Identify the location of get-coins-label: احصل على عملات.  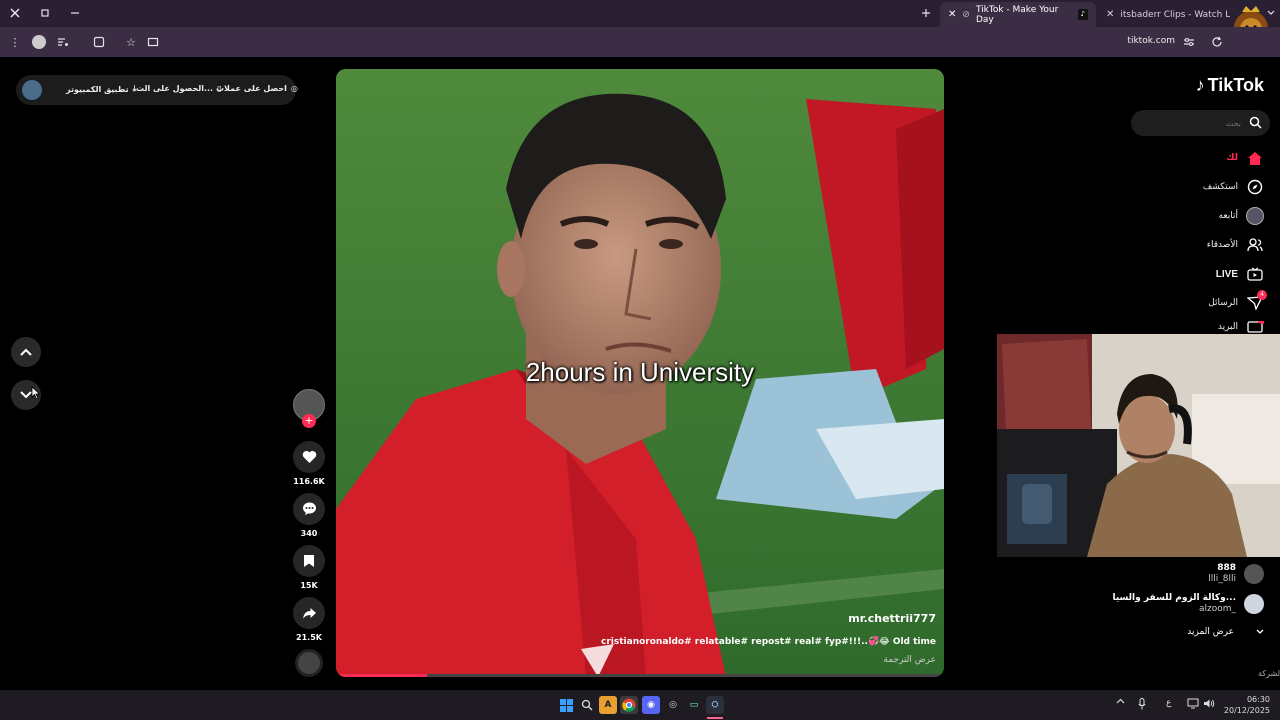
(251, 88).